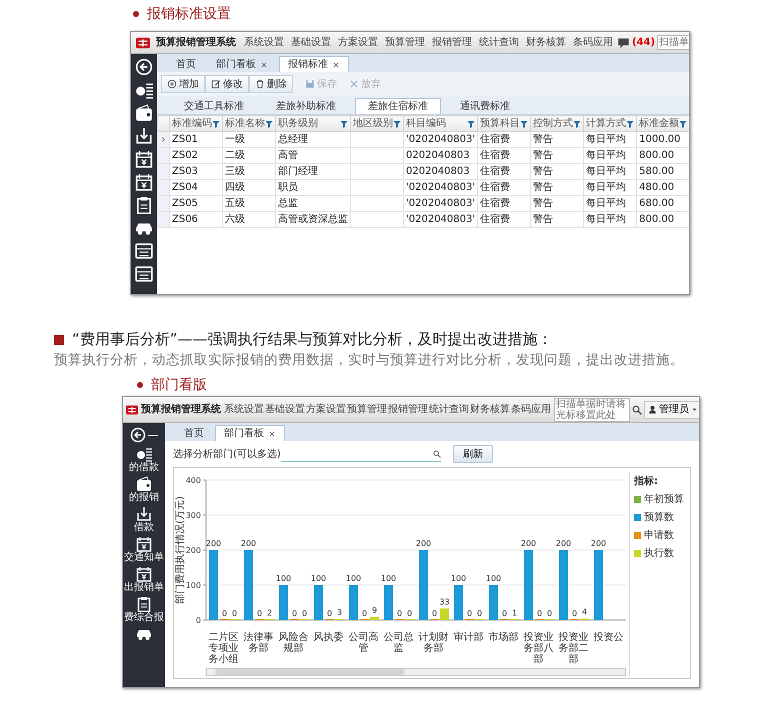 The width and height of the screenshot is (779, 703). I want to click on column-header: 预算科目, so click(500, 123).